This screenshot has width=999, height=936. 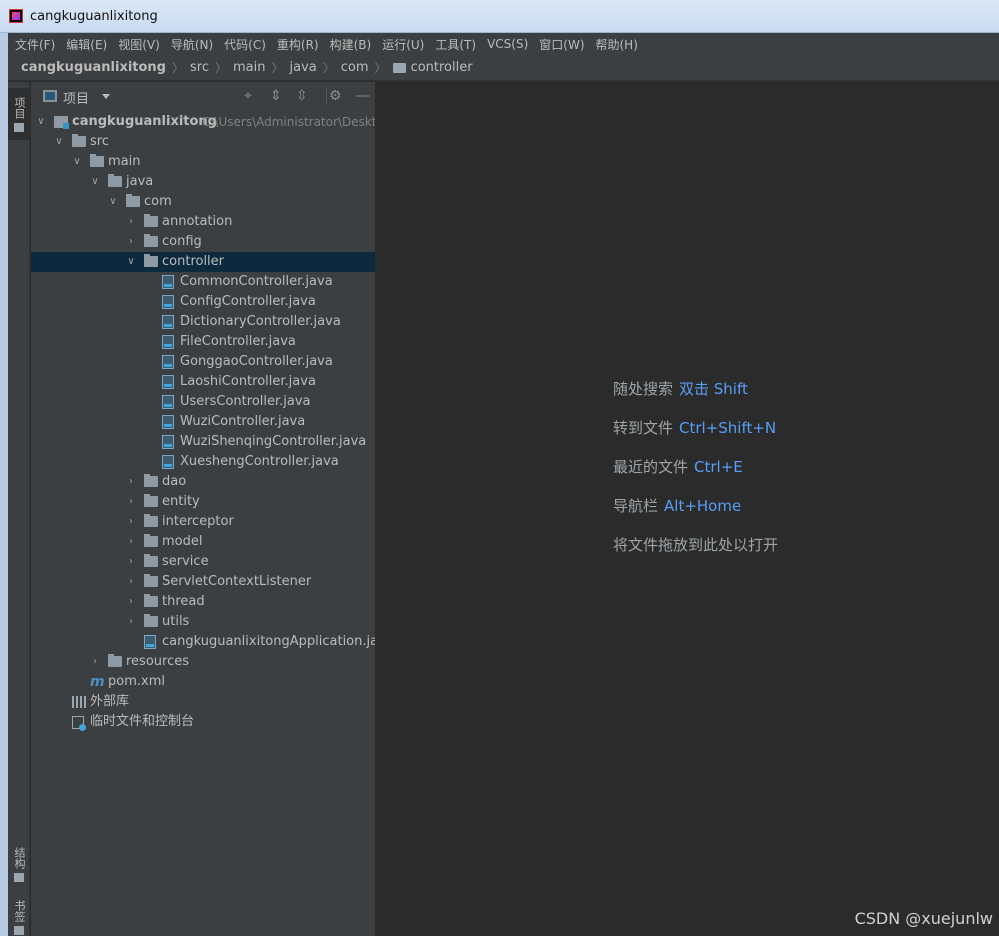 I want to click on menu-tools: 工具(T), so click(x=455, y=44).